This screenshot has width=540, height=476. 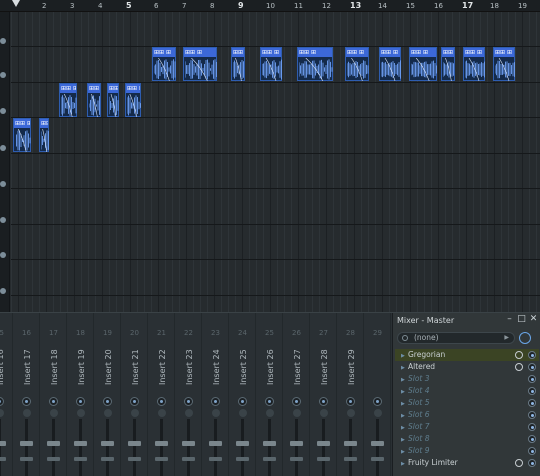 I want to click on bar-number: 4, so click(x=100, y=6).